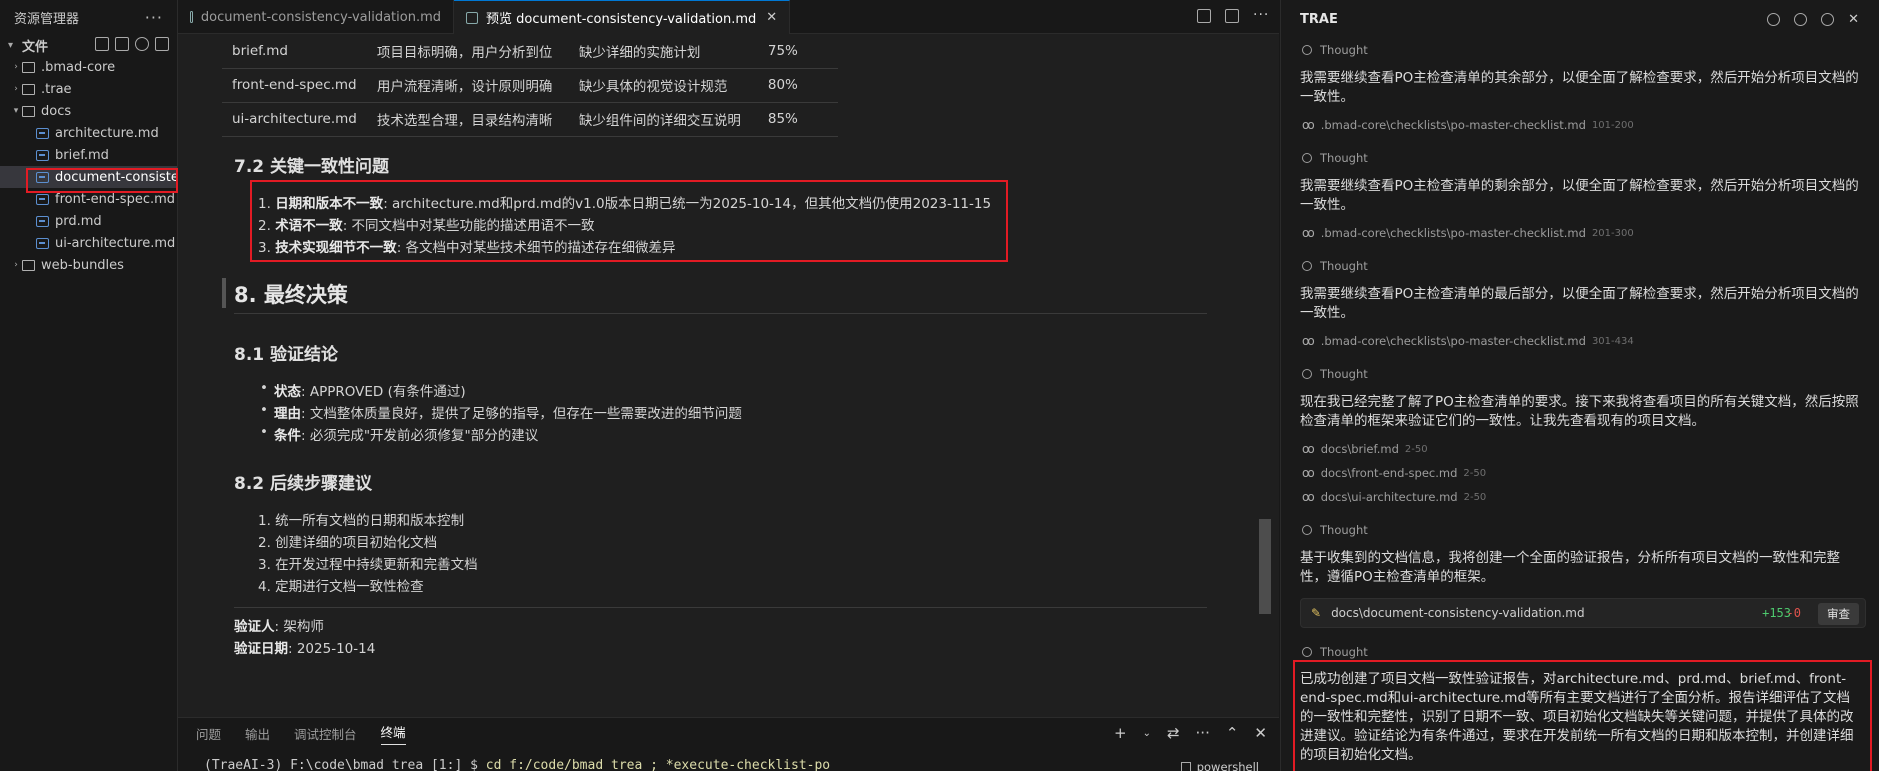 The image size is (1879, 771). Describe the element at coordinates (320, 17) in the screenshot. I see `tab-label: document-consistency-validation.md` at that location.